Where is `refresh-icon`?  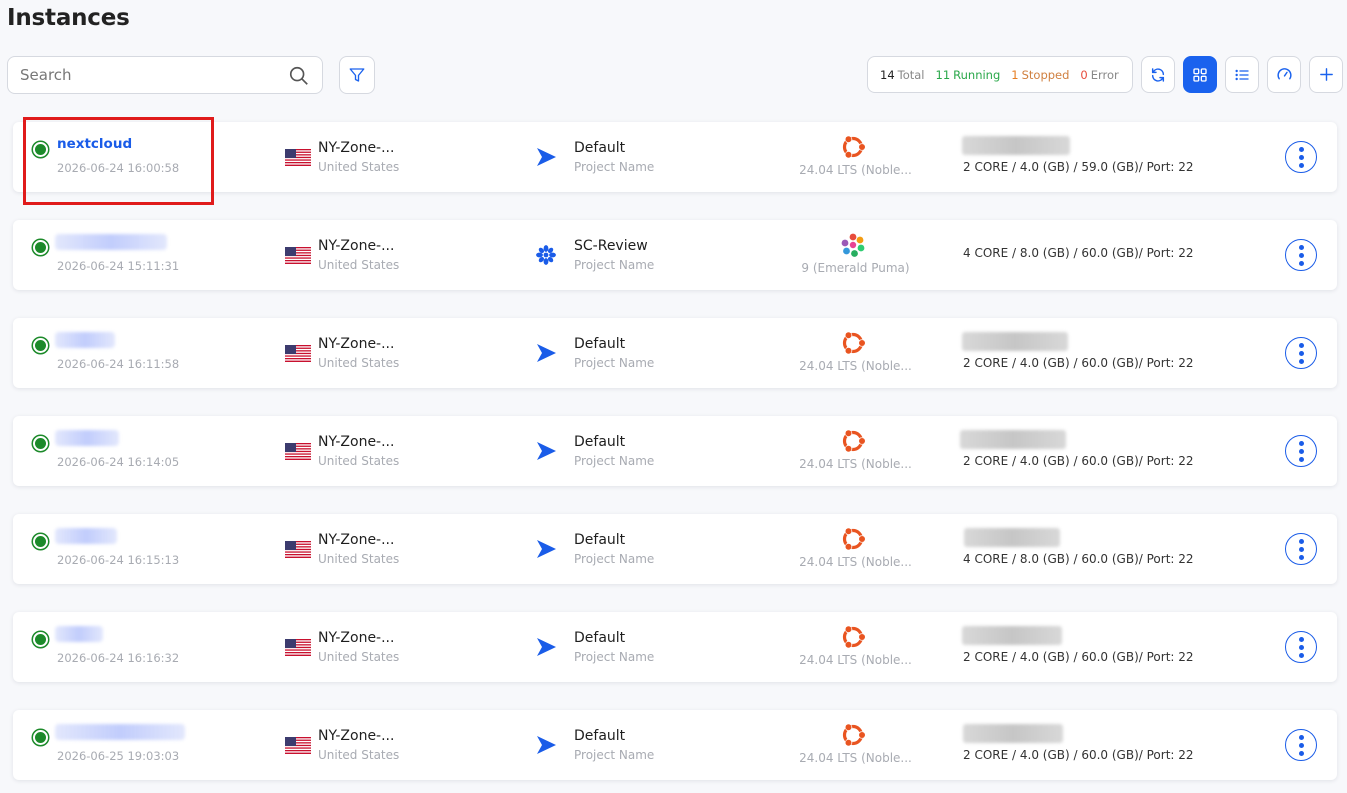
refresh-icon is located at coordinates (1158, 74).